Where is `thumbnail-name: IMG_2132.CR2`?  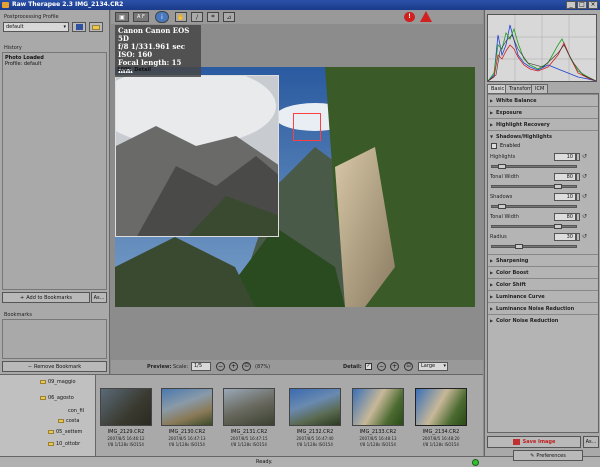
thumbnail-name: IMG_2132.CR2 is located at coordinates (315, 432).